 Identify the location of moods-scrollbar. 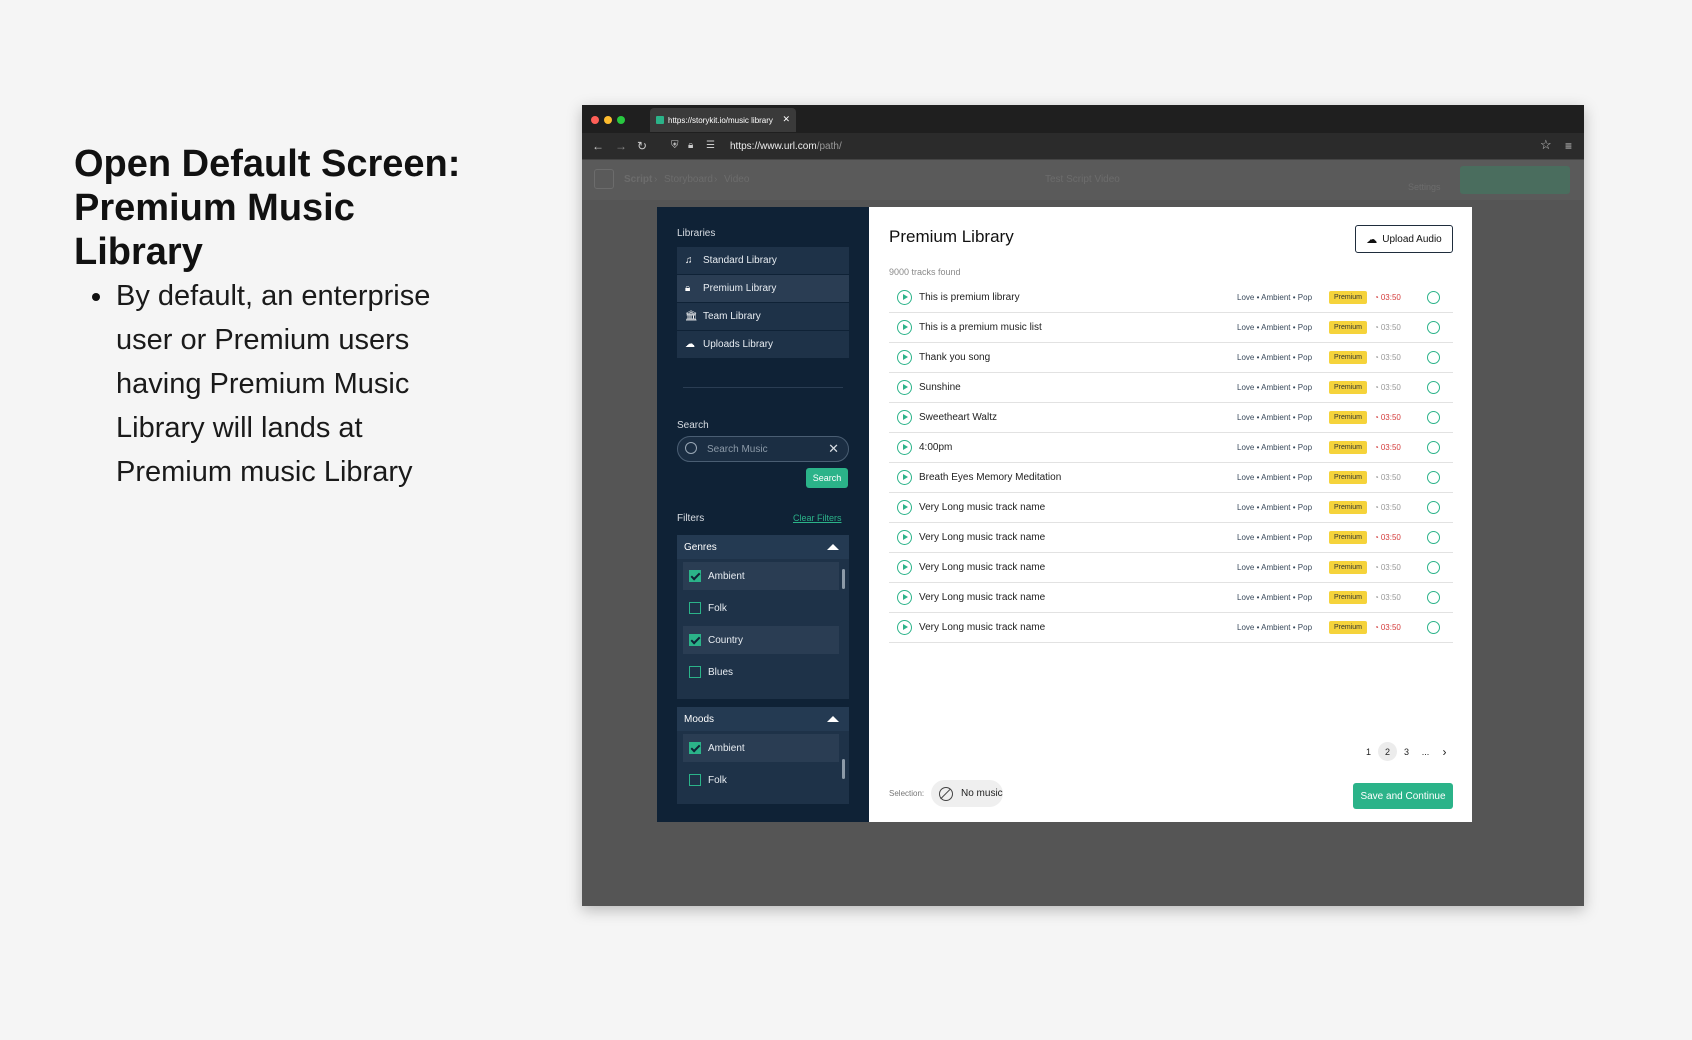
(843, 769).